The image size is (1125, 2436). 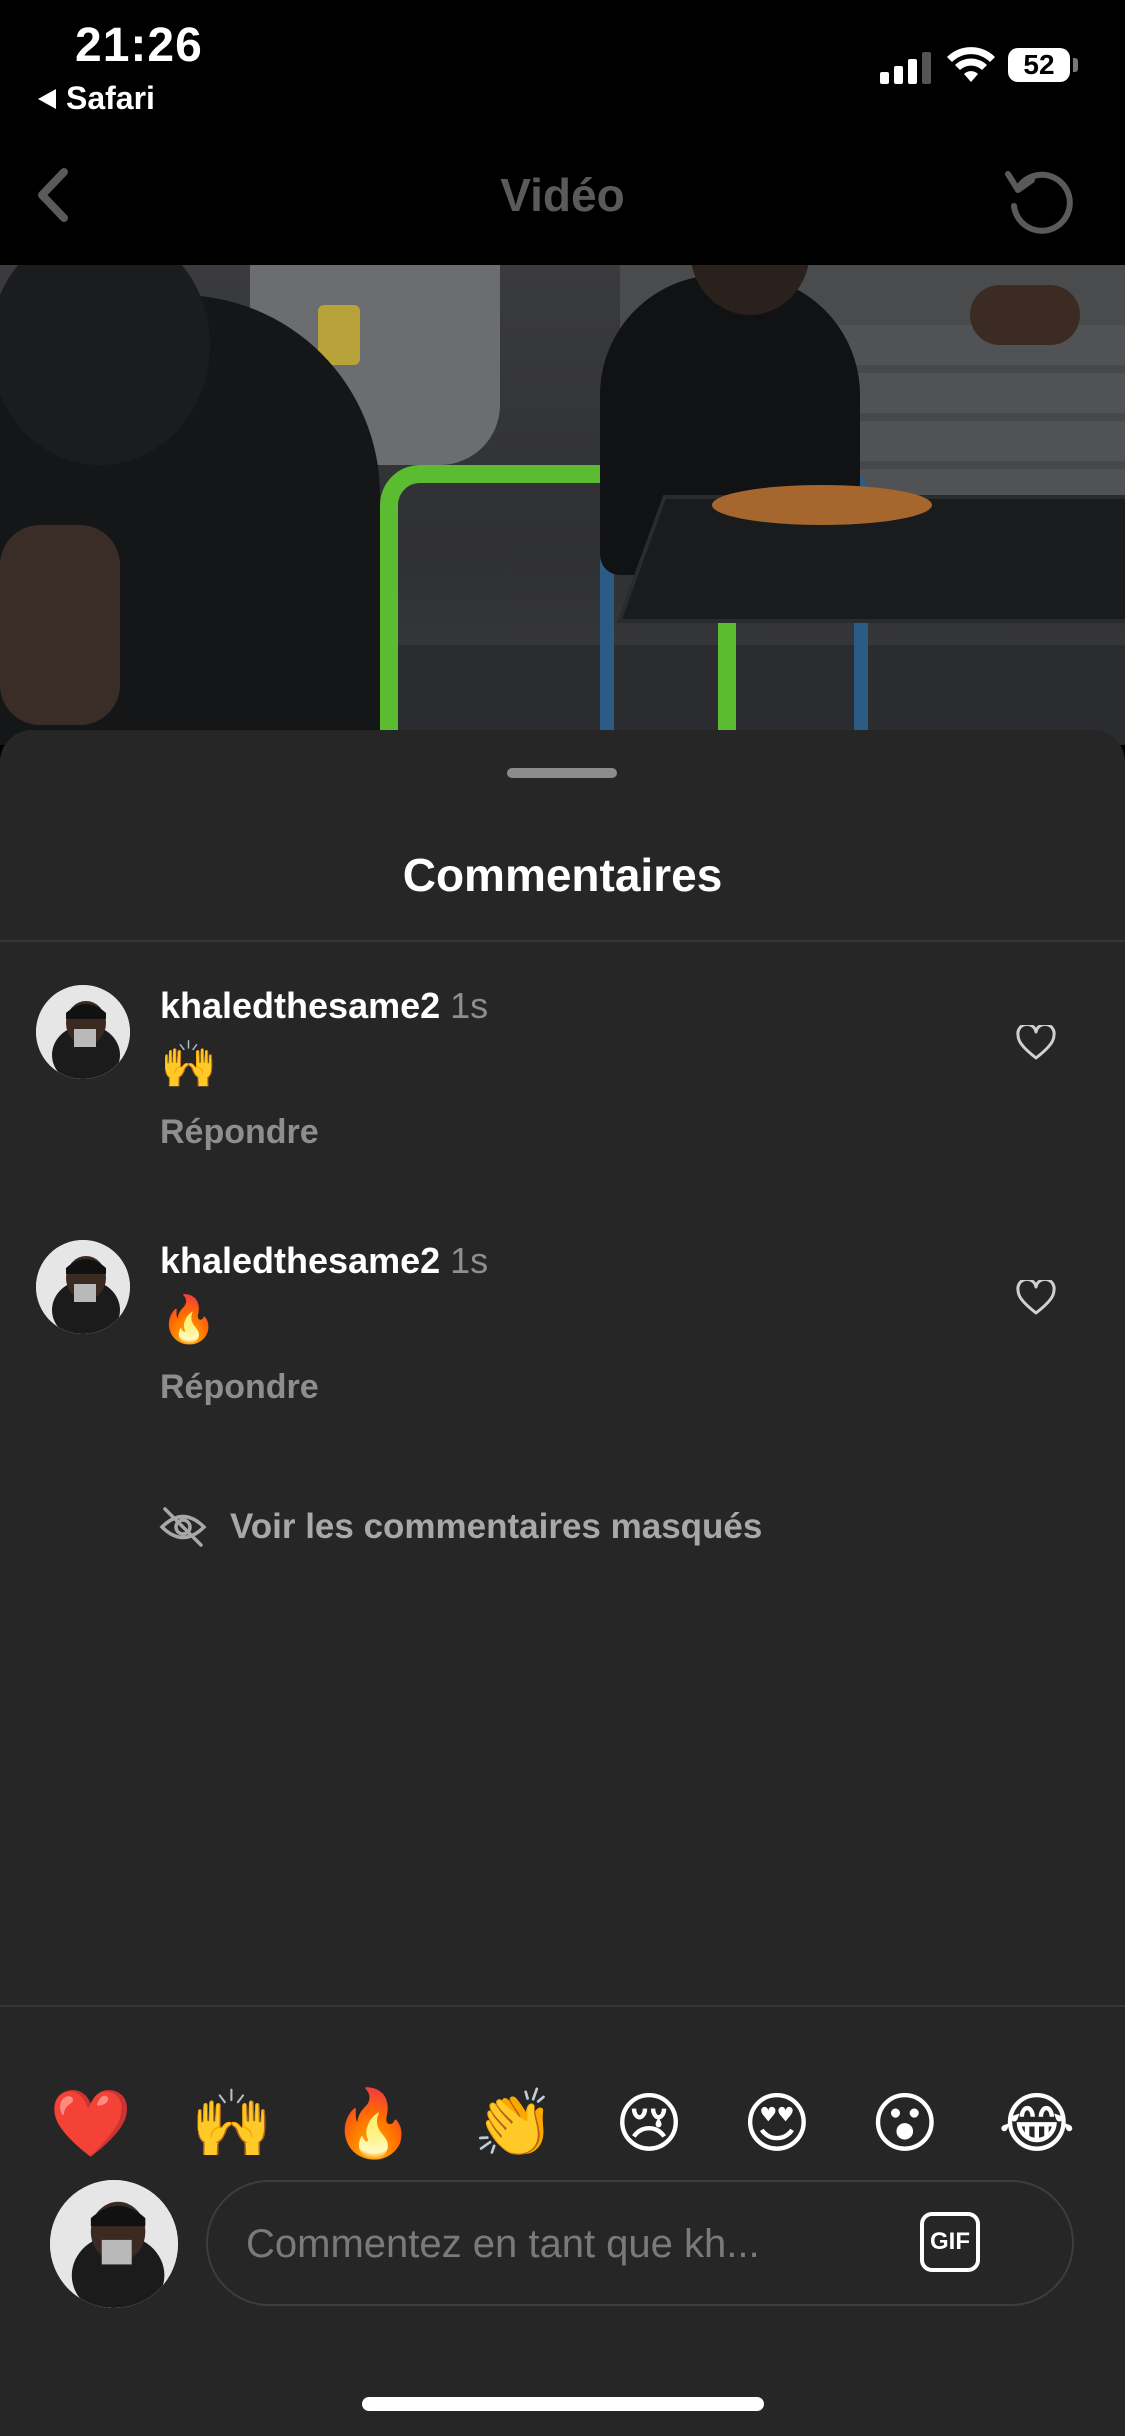 What do you see at coordinates (562, 1095) in the screenshot?
I see `comment-item: khaledthesame2 1s 🙌 Répondre` at bounding box center [562, 1095].